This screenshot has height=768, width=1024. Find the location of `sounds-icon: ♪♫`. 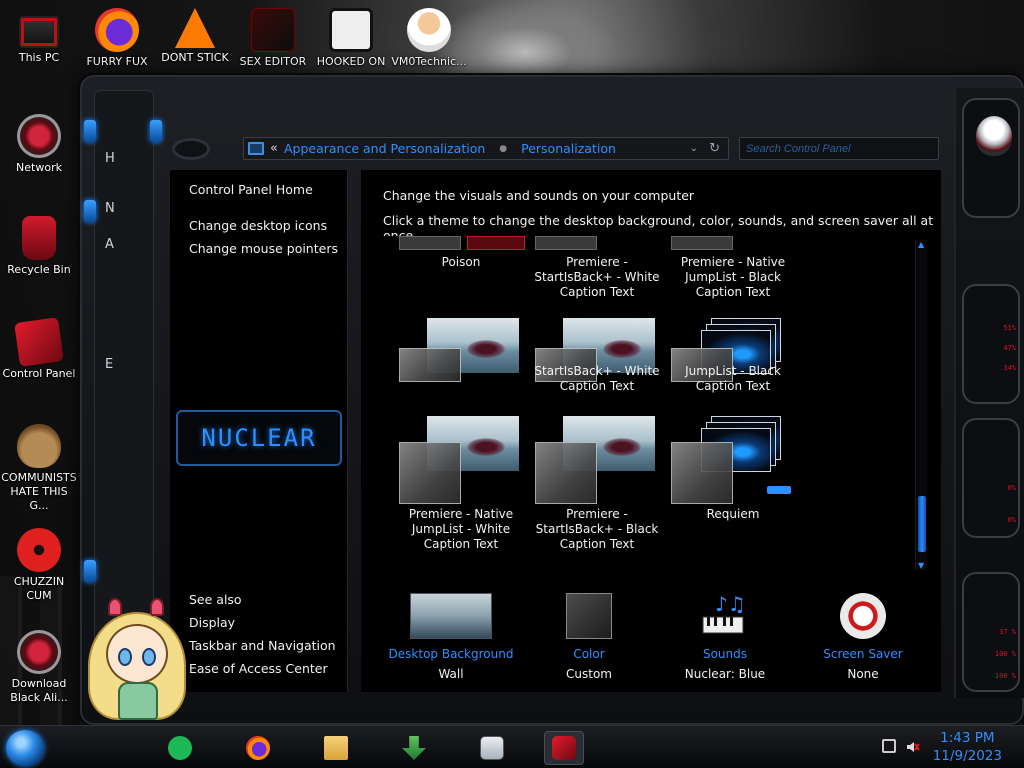

sounds-icon: ♪♫ is located at coordinates (725, 615).